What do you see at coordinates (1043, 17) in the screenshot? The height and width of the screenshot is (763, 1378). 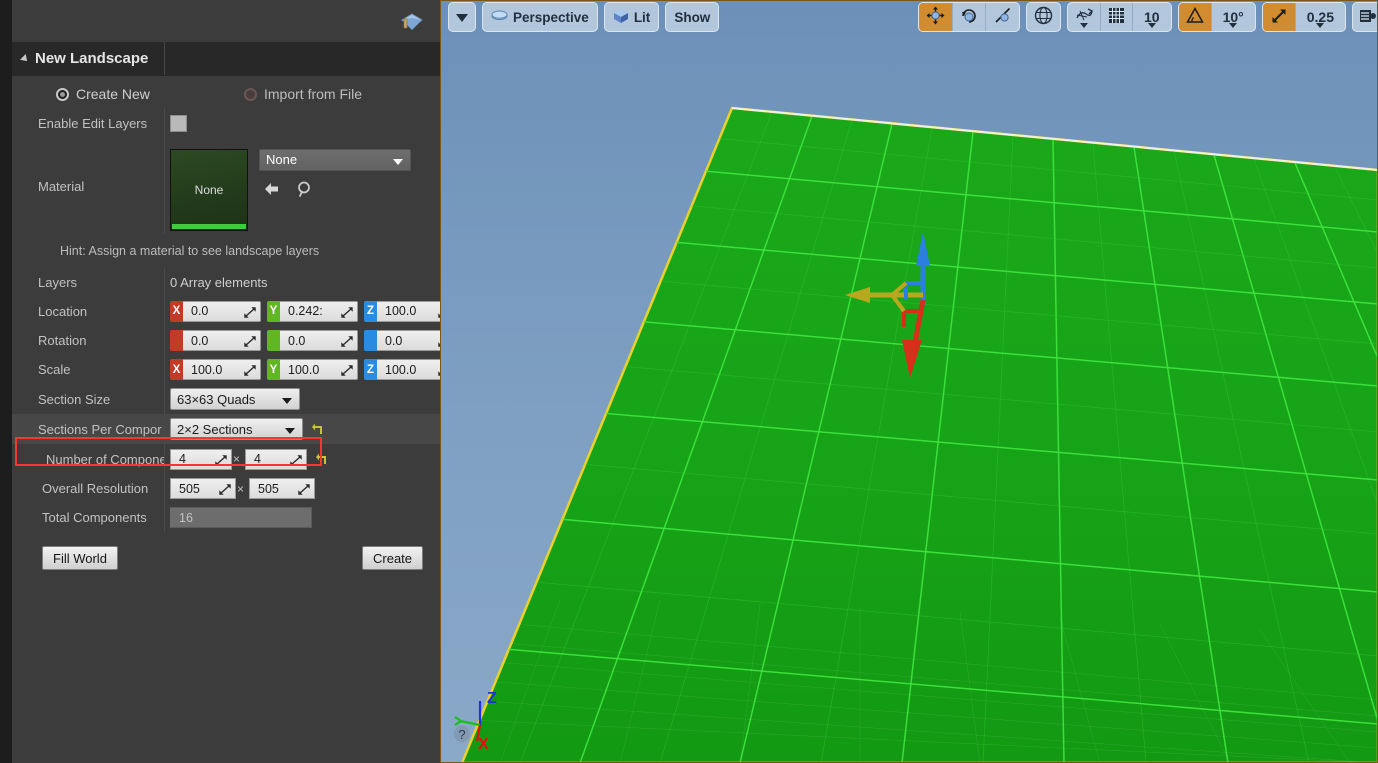 I see `coordinate-system-world` at bounding box center [1043, 17].